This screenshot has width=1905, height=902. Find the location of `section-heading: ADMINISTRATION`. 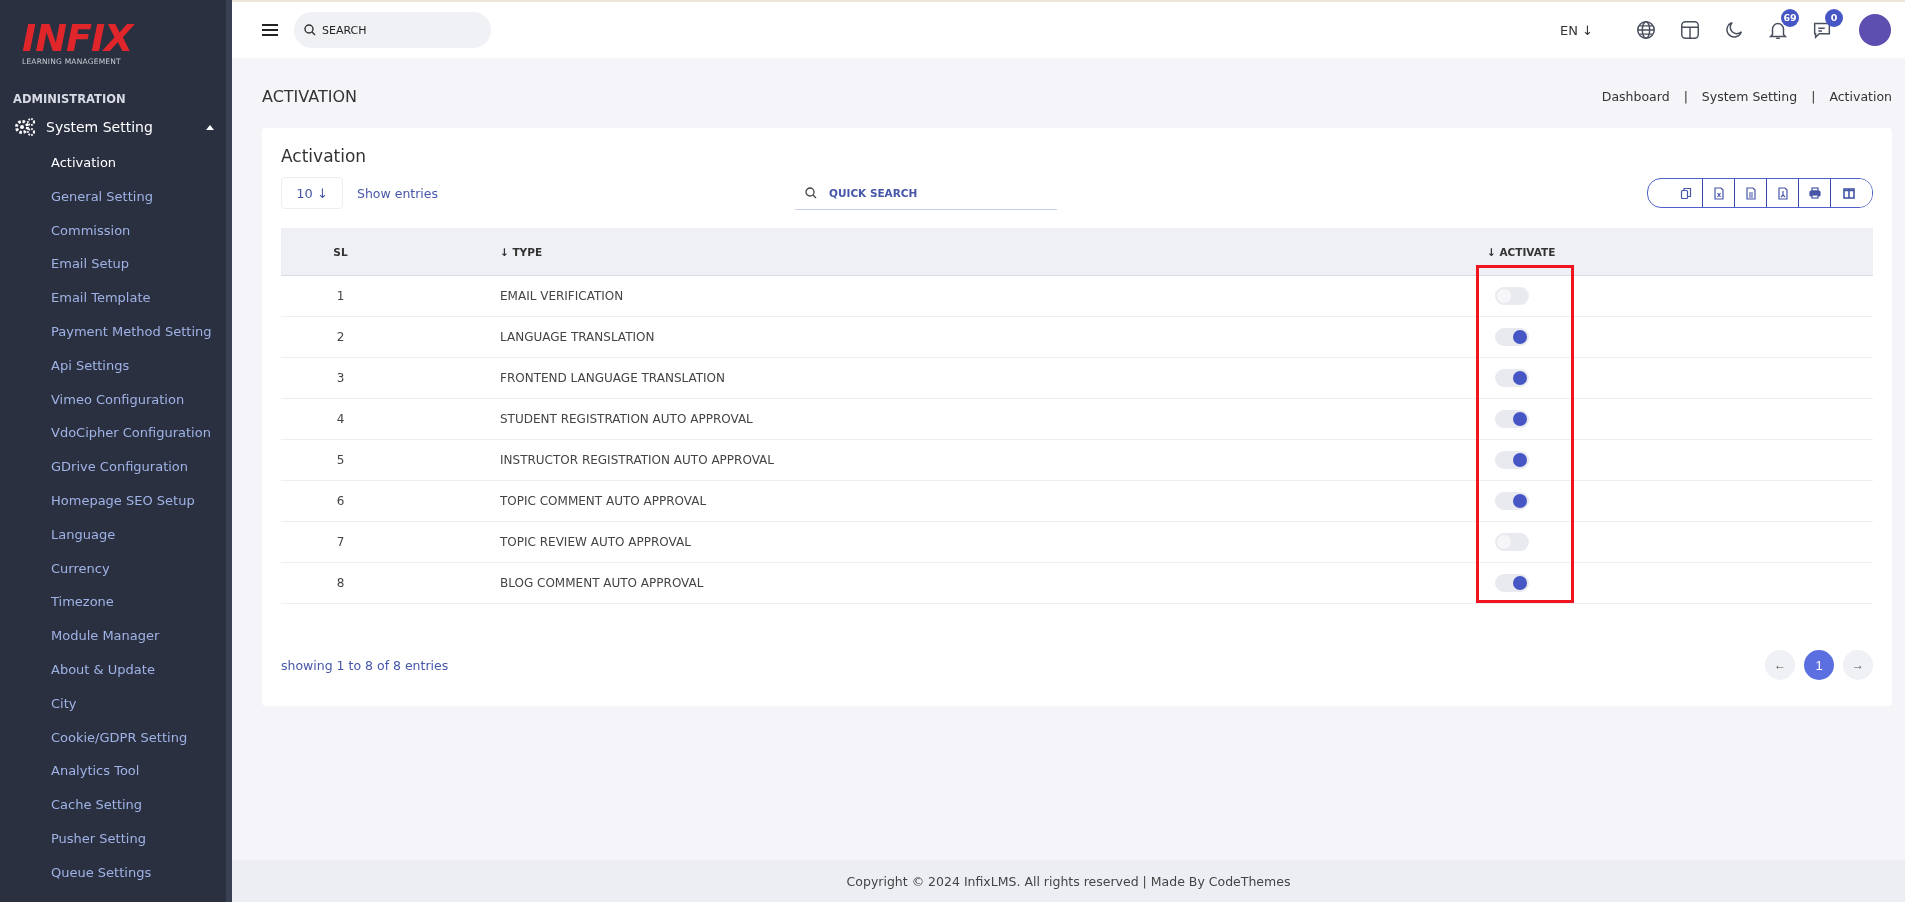

section-heading: ADMINISTRATION is located at coordinates (69, 98).